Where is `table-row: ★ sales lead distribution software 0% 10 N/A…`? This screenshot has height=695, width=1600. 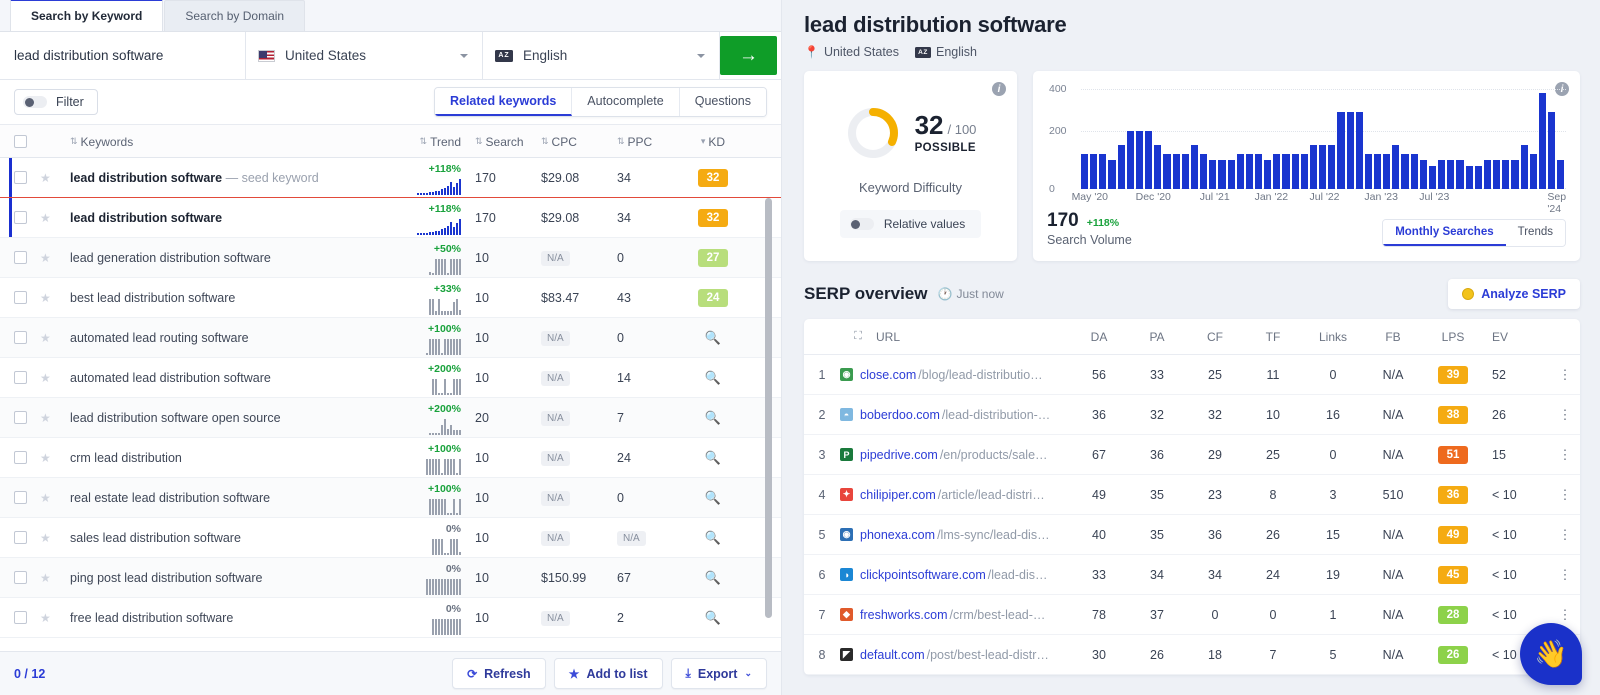
table-row: ★ sales lead distribution software 0% 10 N/A… is located at coordinates (390, 538).